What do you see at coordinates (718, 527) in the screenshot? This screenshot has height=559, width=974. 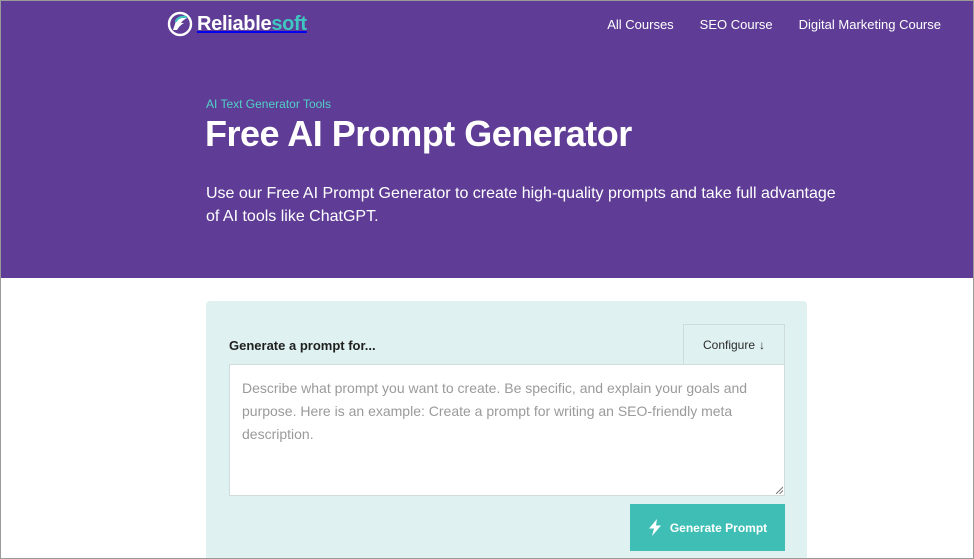 I see `generate-prompt-label: Generate Prompt` at bounding box center [718, 527].